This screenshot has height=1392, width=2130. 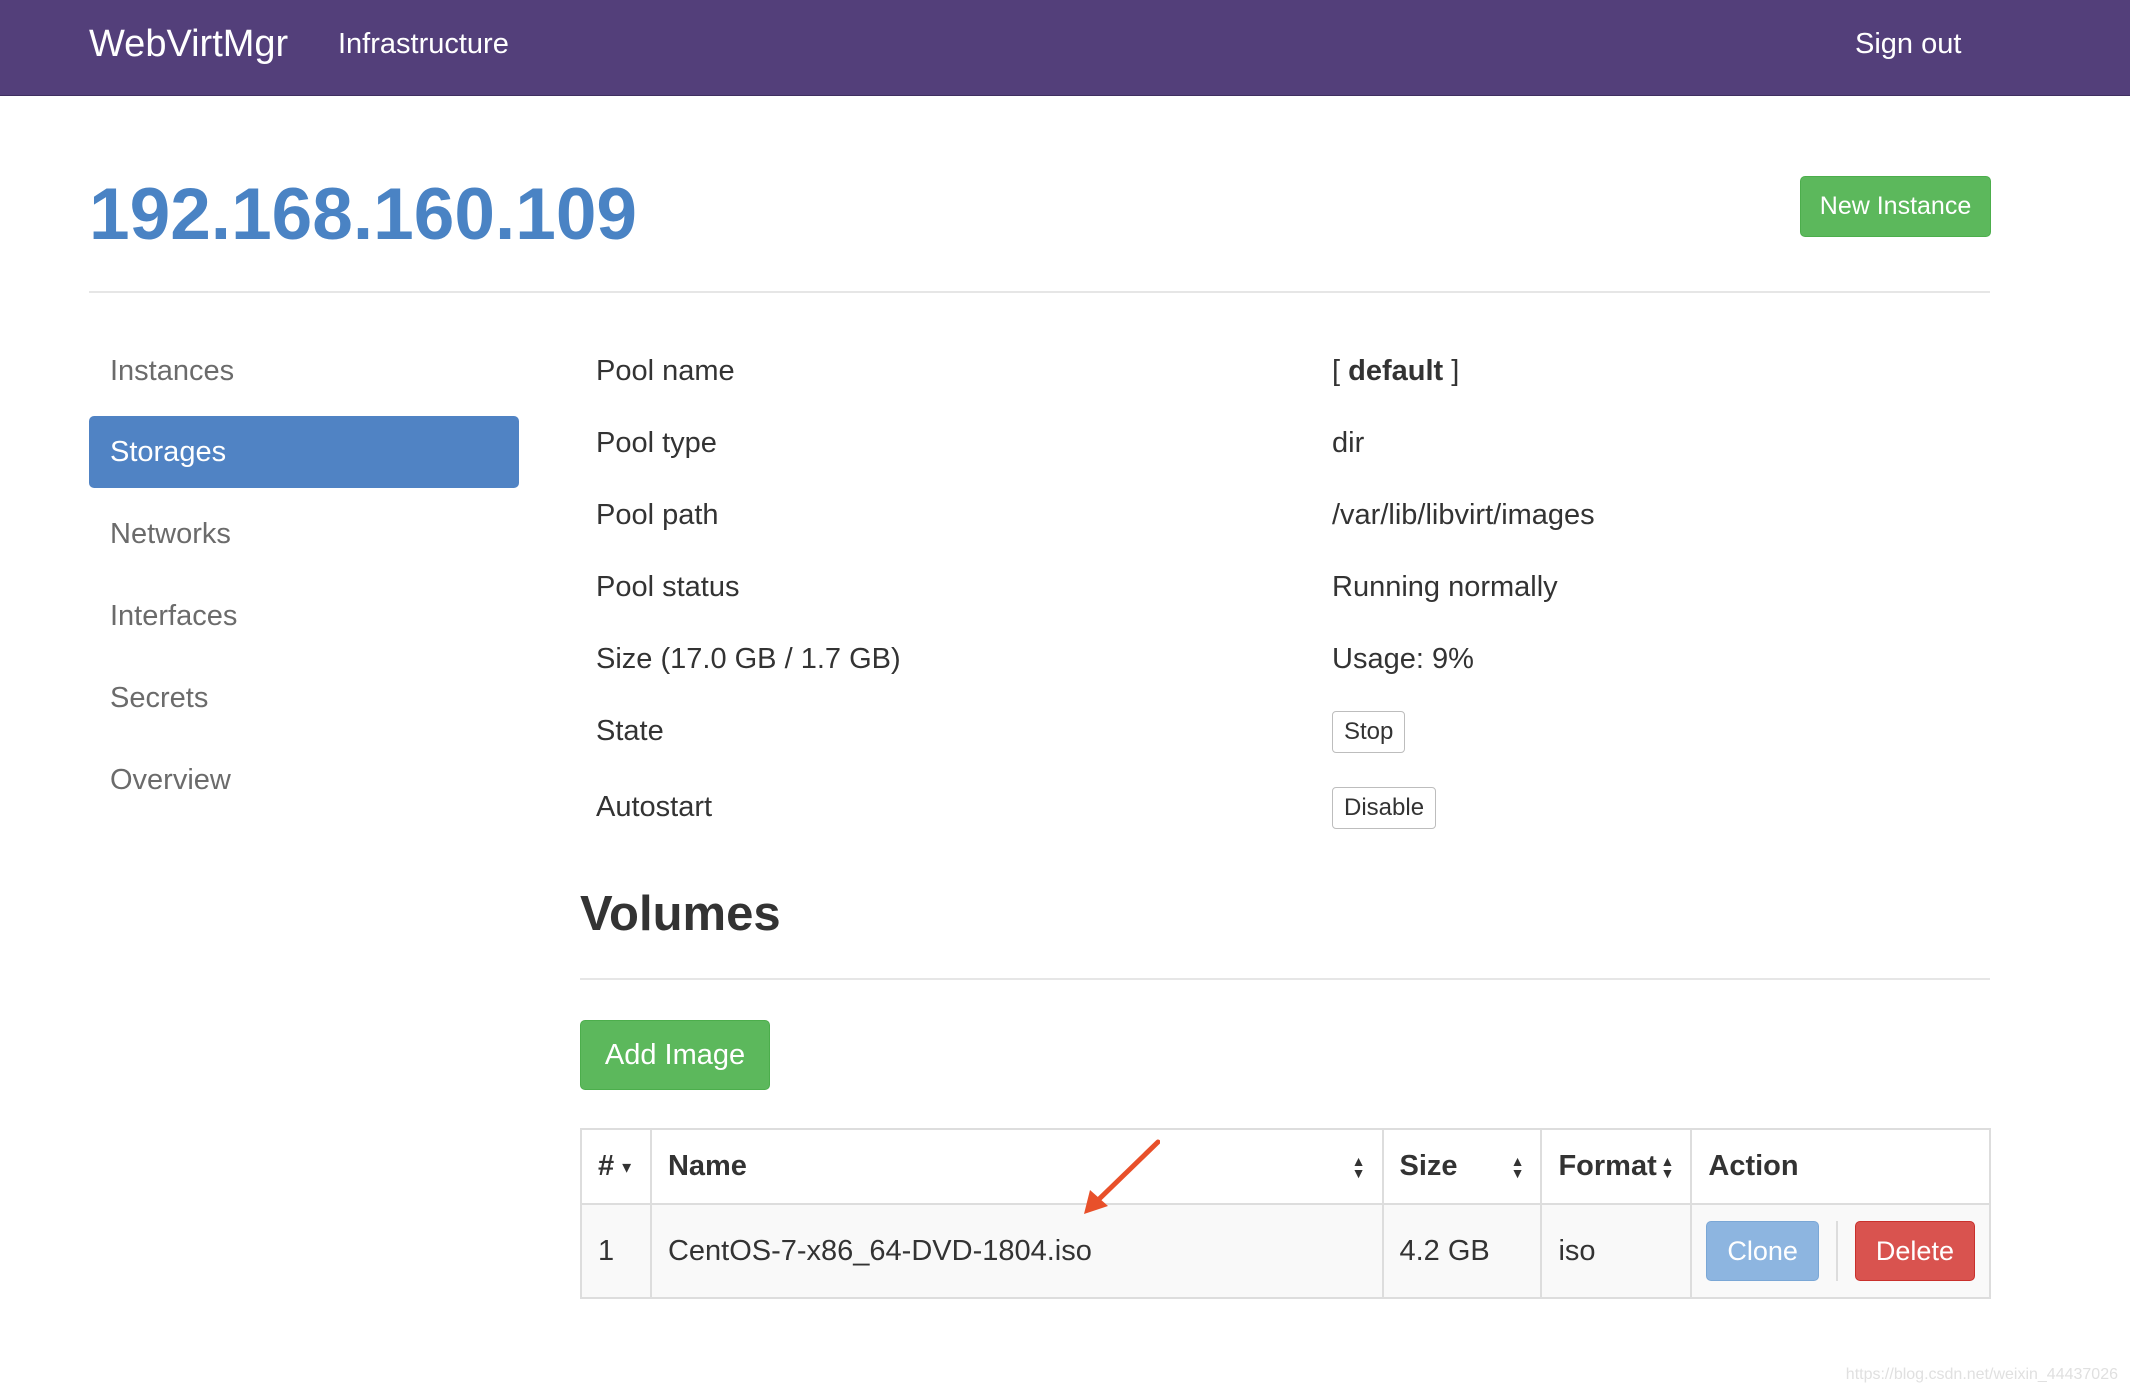 What do you see at coordinates (1840, 1166) in the screenshot?
I see `column-header-action: Action` at bounding box center [1840, 1166].